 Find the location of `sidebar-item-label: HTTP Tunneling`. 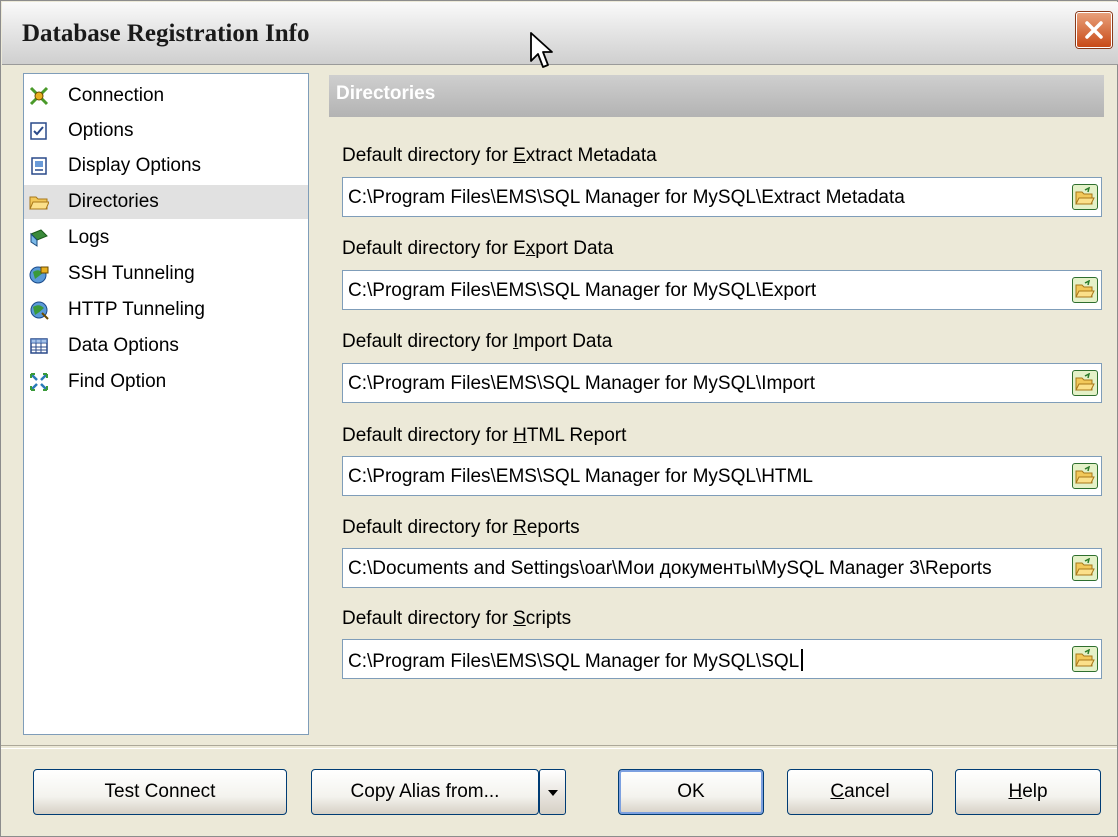

sidebar-item-label: HTTP Tunneling is located at coordinates (136, 309).